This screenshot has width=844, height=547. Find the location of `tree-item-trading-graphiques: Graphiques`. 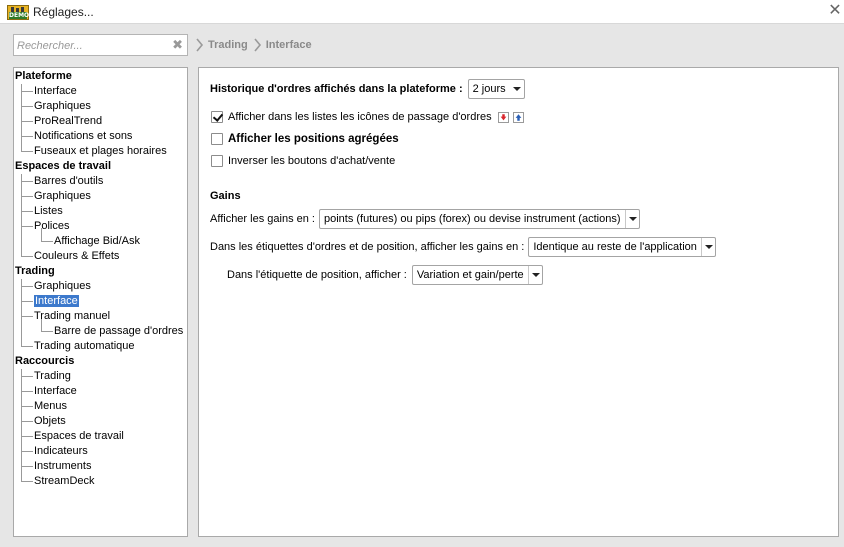

tree-item-trading-graphiques: Graphiques is located at coordinates (62, 286).